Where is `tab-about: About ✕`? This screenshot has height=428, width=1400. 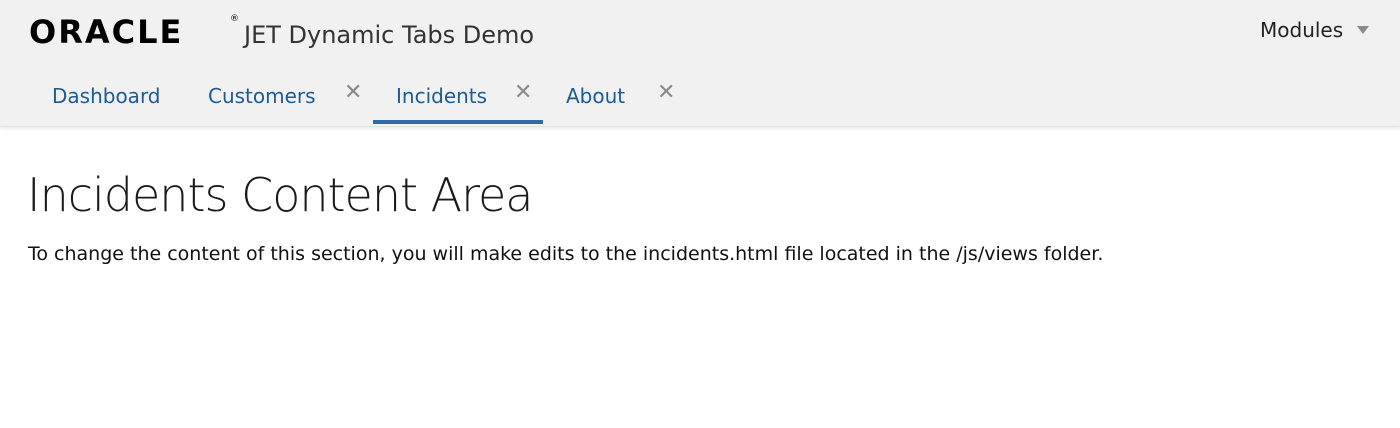
tab-about: About ✕ is located at coordinates (626, 97).